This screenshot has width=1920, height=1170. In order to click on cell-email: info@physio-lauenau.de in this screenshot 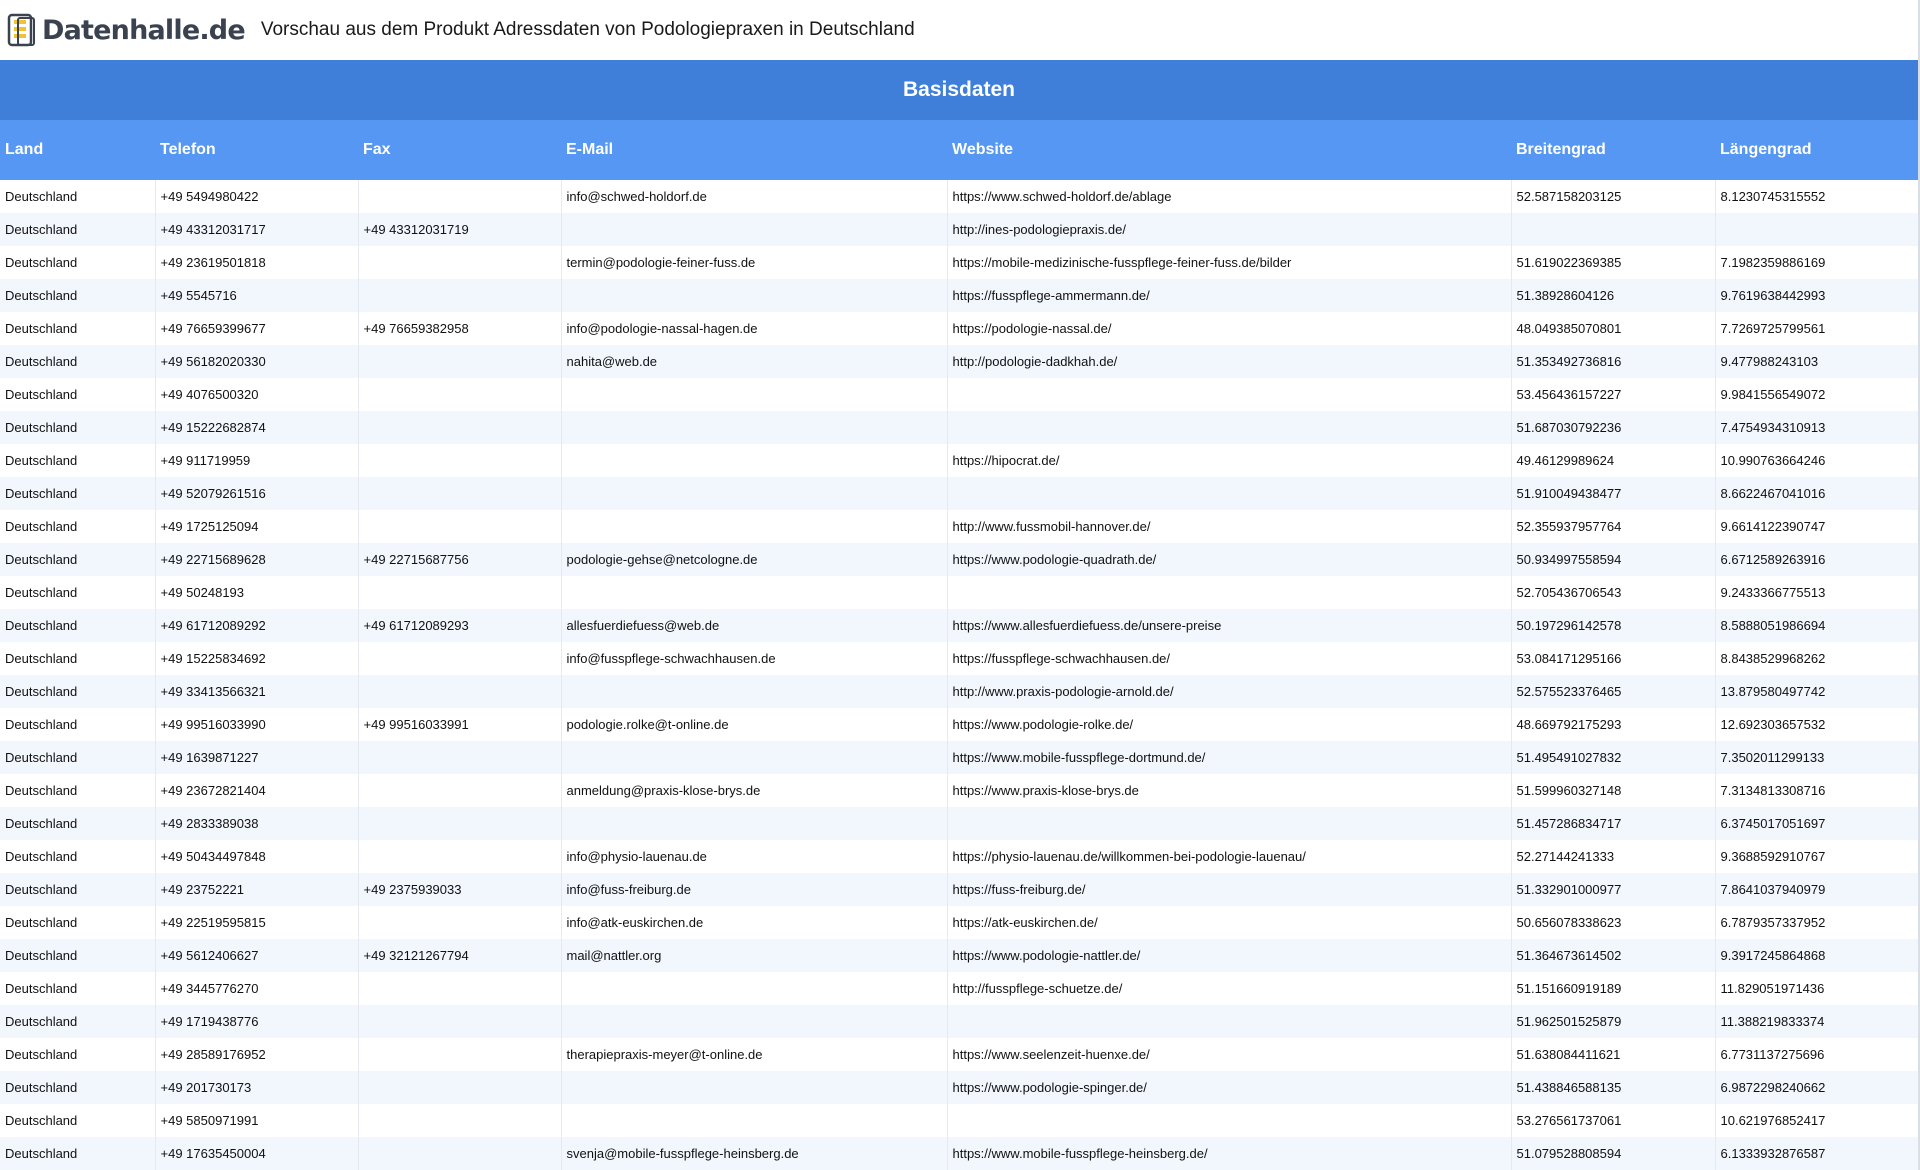, I will do `click(754, 856)`.